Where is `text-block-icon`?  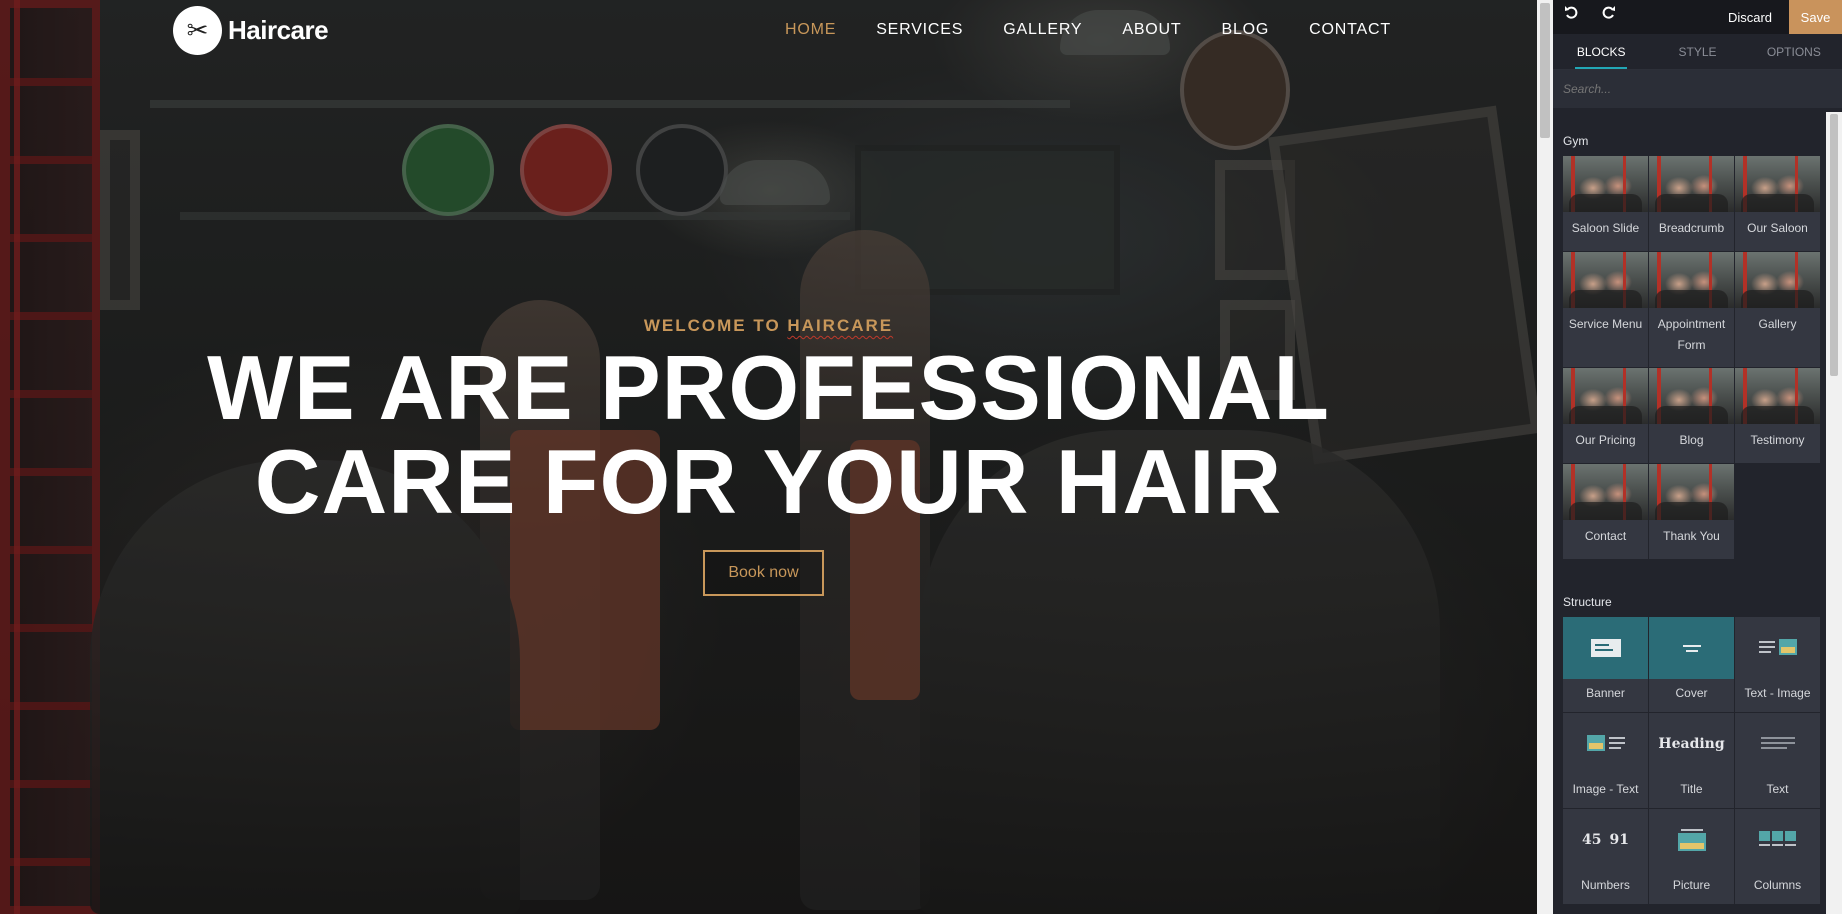
text-block-icon is located at coordinates (1777, 744).